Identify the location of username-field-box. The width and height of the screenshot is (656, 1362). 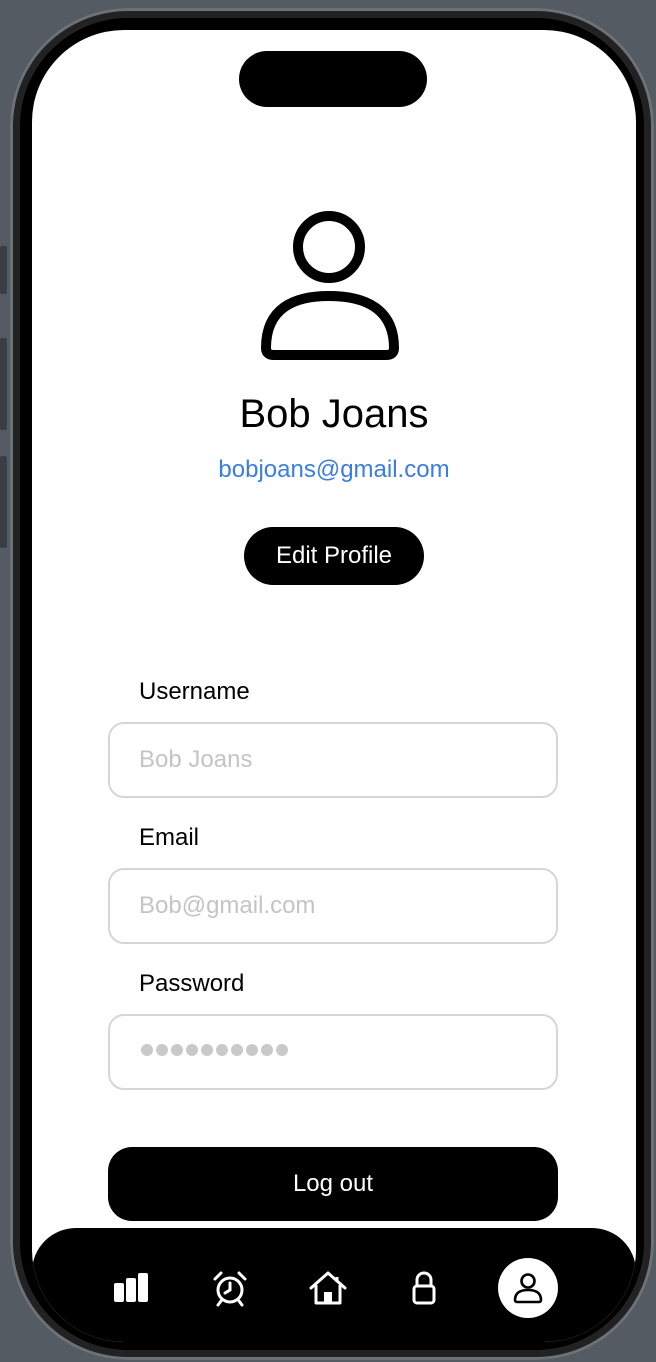
(333, 760).